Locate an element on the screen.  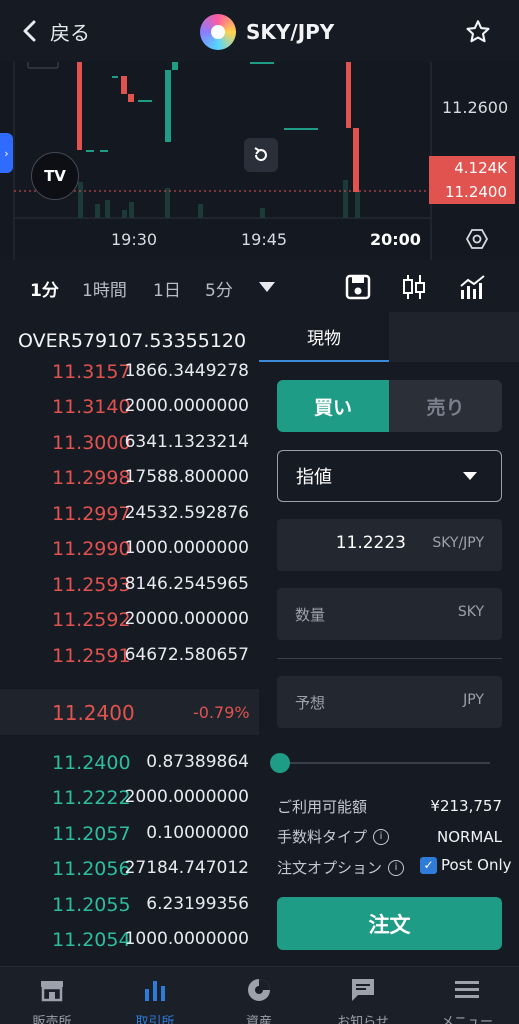
ask-price: 11.3157 is located at coordinates (91, 372).